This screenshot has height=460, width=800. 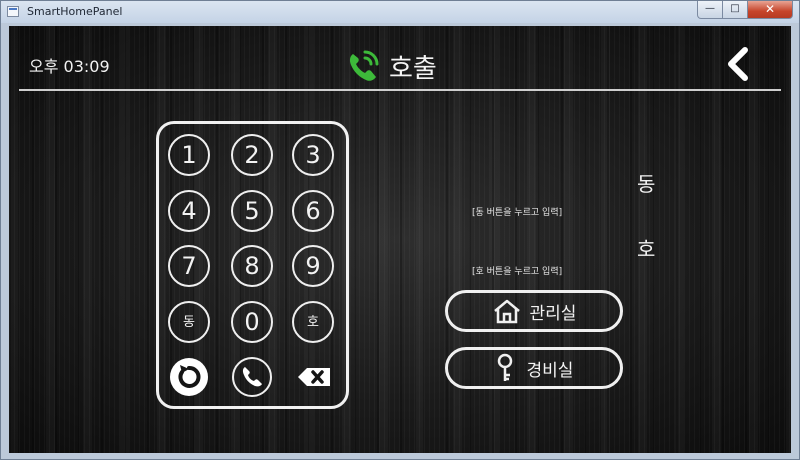 I want to click on phone-call-icon, so click(x=364, y=65).